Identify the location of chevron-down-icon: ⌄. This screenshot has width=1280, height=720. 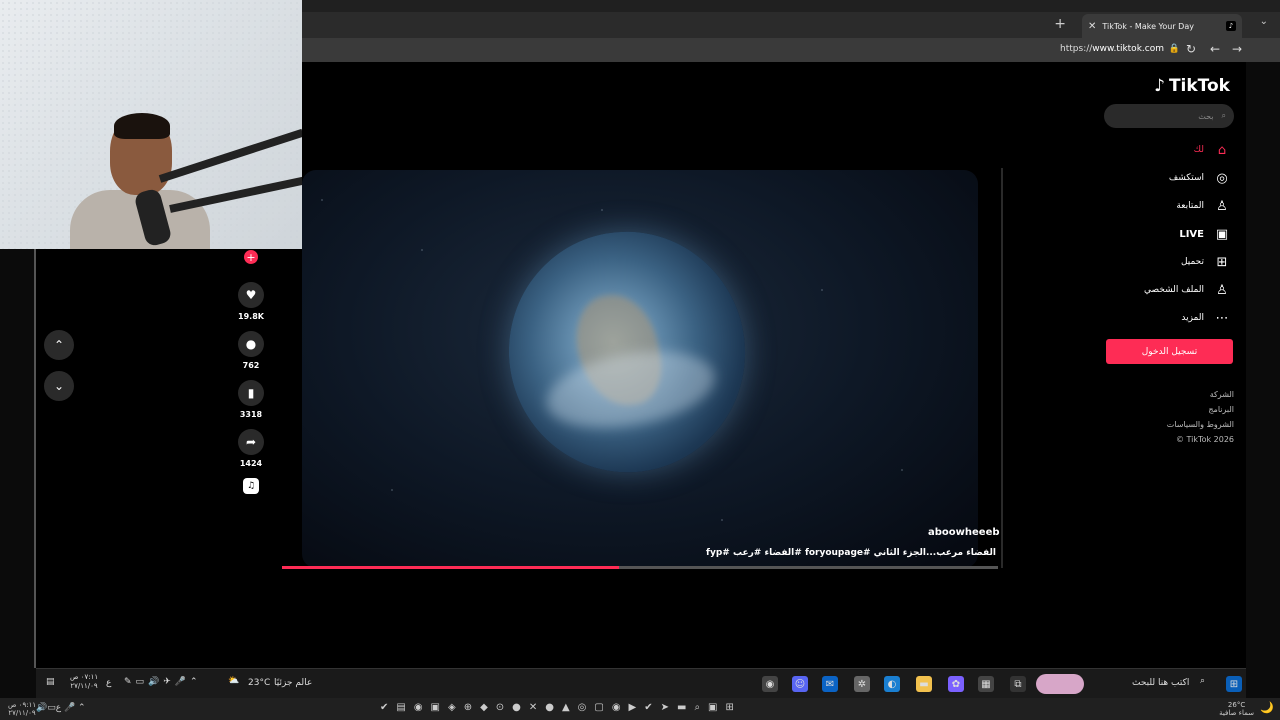
(59, 386).